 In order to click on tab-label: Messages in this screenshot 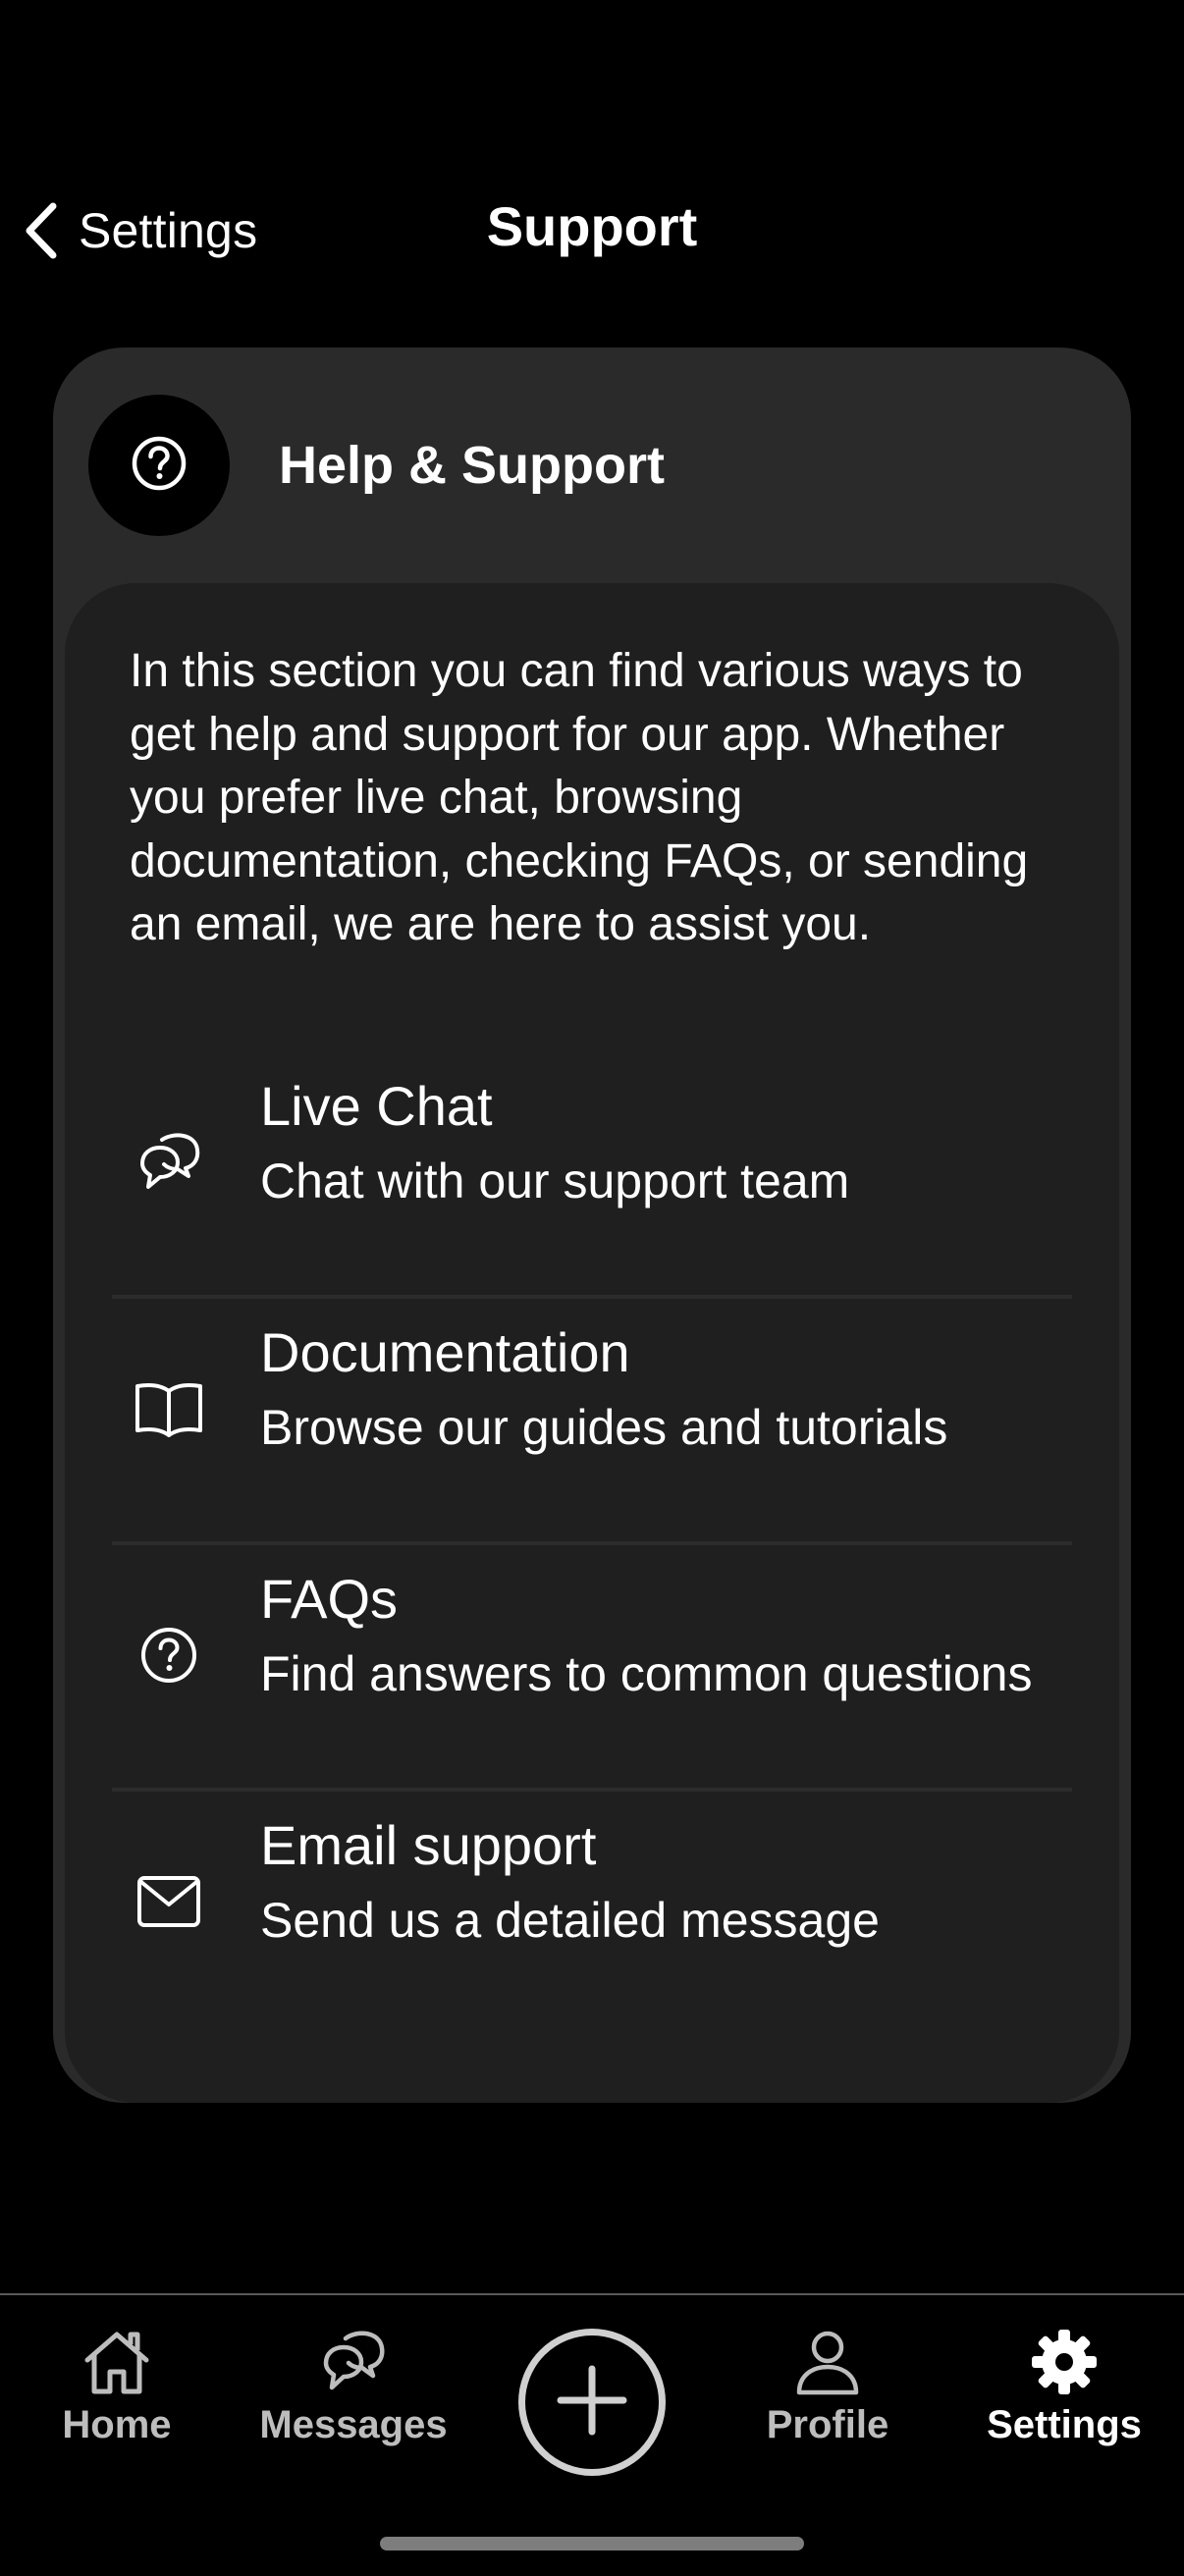, I will do `click(353, 2424)`.